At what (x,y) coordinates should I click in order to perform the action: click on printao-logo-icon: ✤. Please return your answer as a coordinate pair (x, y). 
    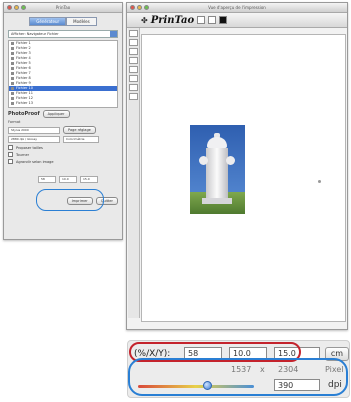
    Looking at the image, I should click on (144, 20).